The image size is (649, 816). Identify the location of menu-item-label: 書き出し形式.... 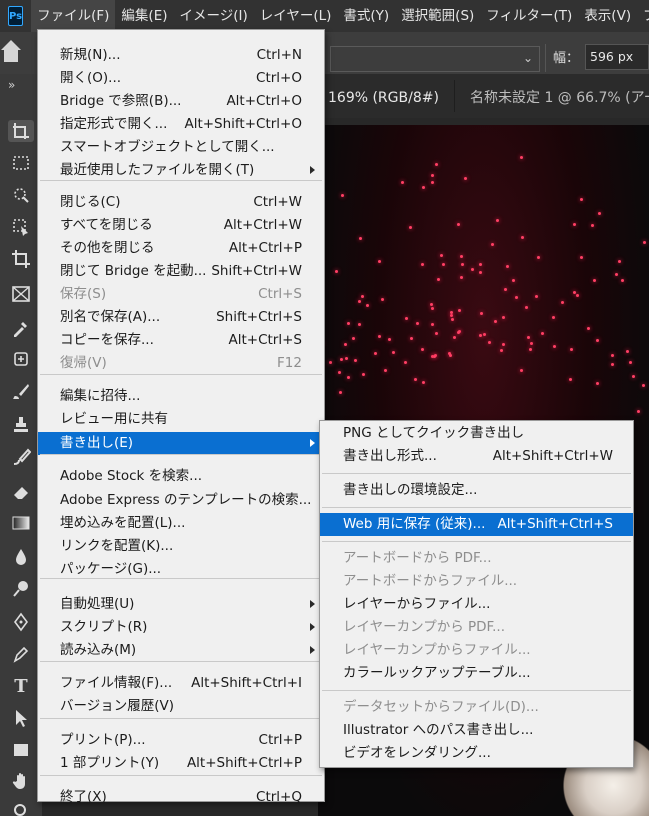
(390, 456).